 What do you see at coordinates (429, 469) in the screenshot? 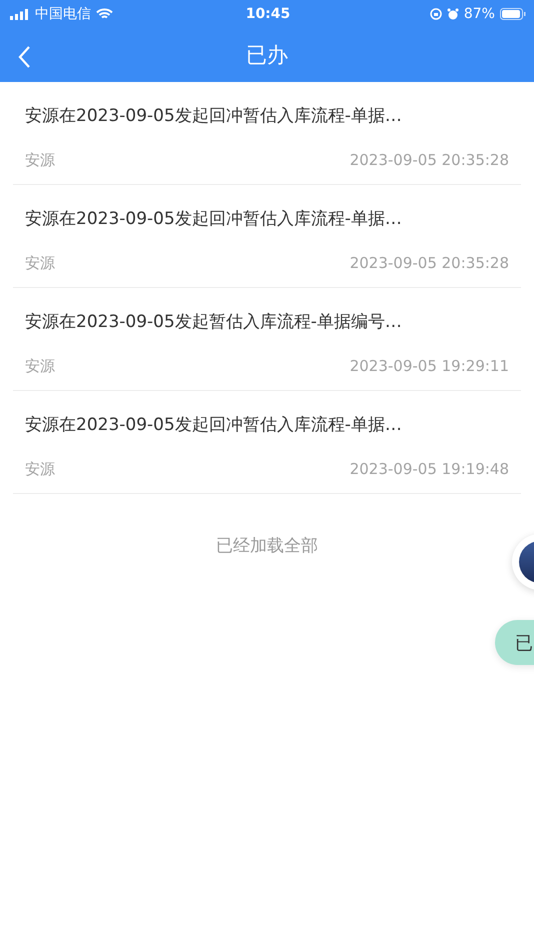
I see `item-time: 2023-09-05 19:19:48` at bounding box center [429, 469].